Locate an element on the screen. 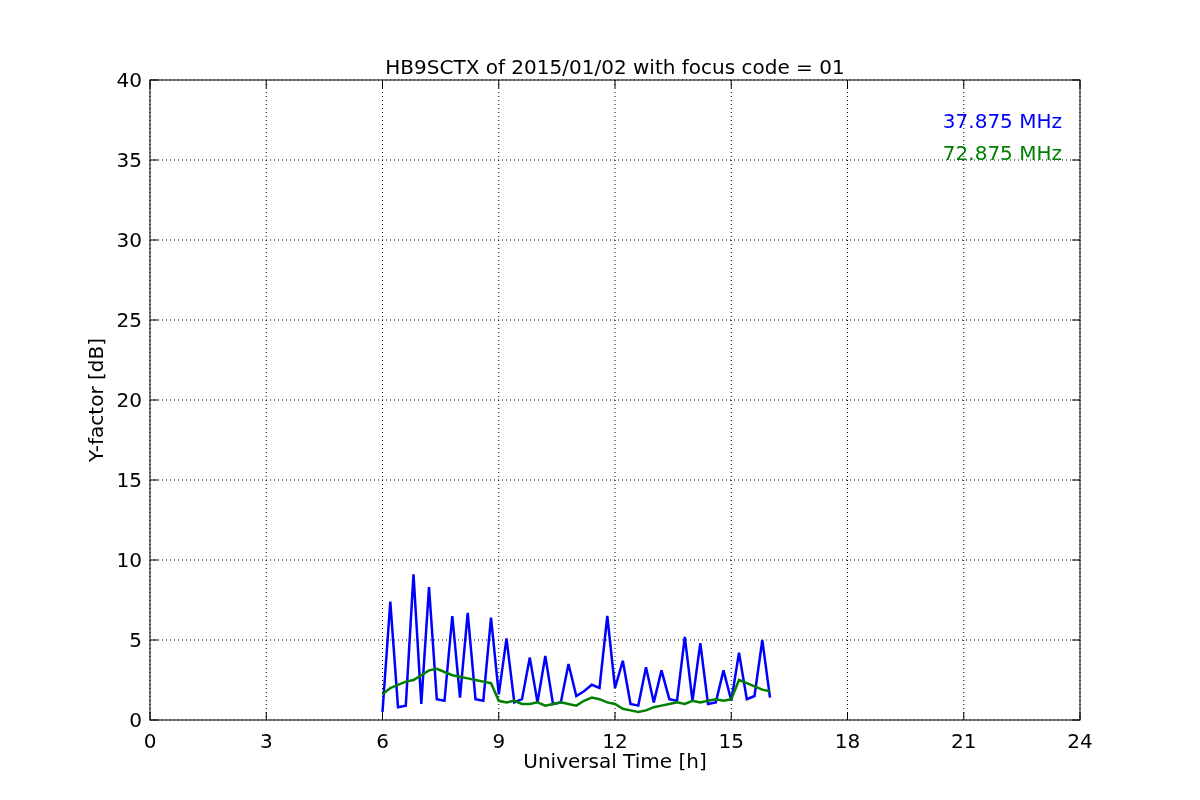 The image size is (1200, 800). y-tick-label: 35 is located at coordinates (129, 160).